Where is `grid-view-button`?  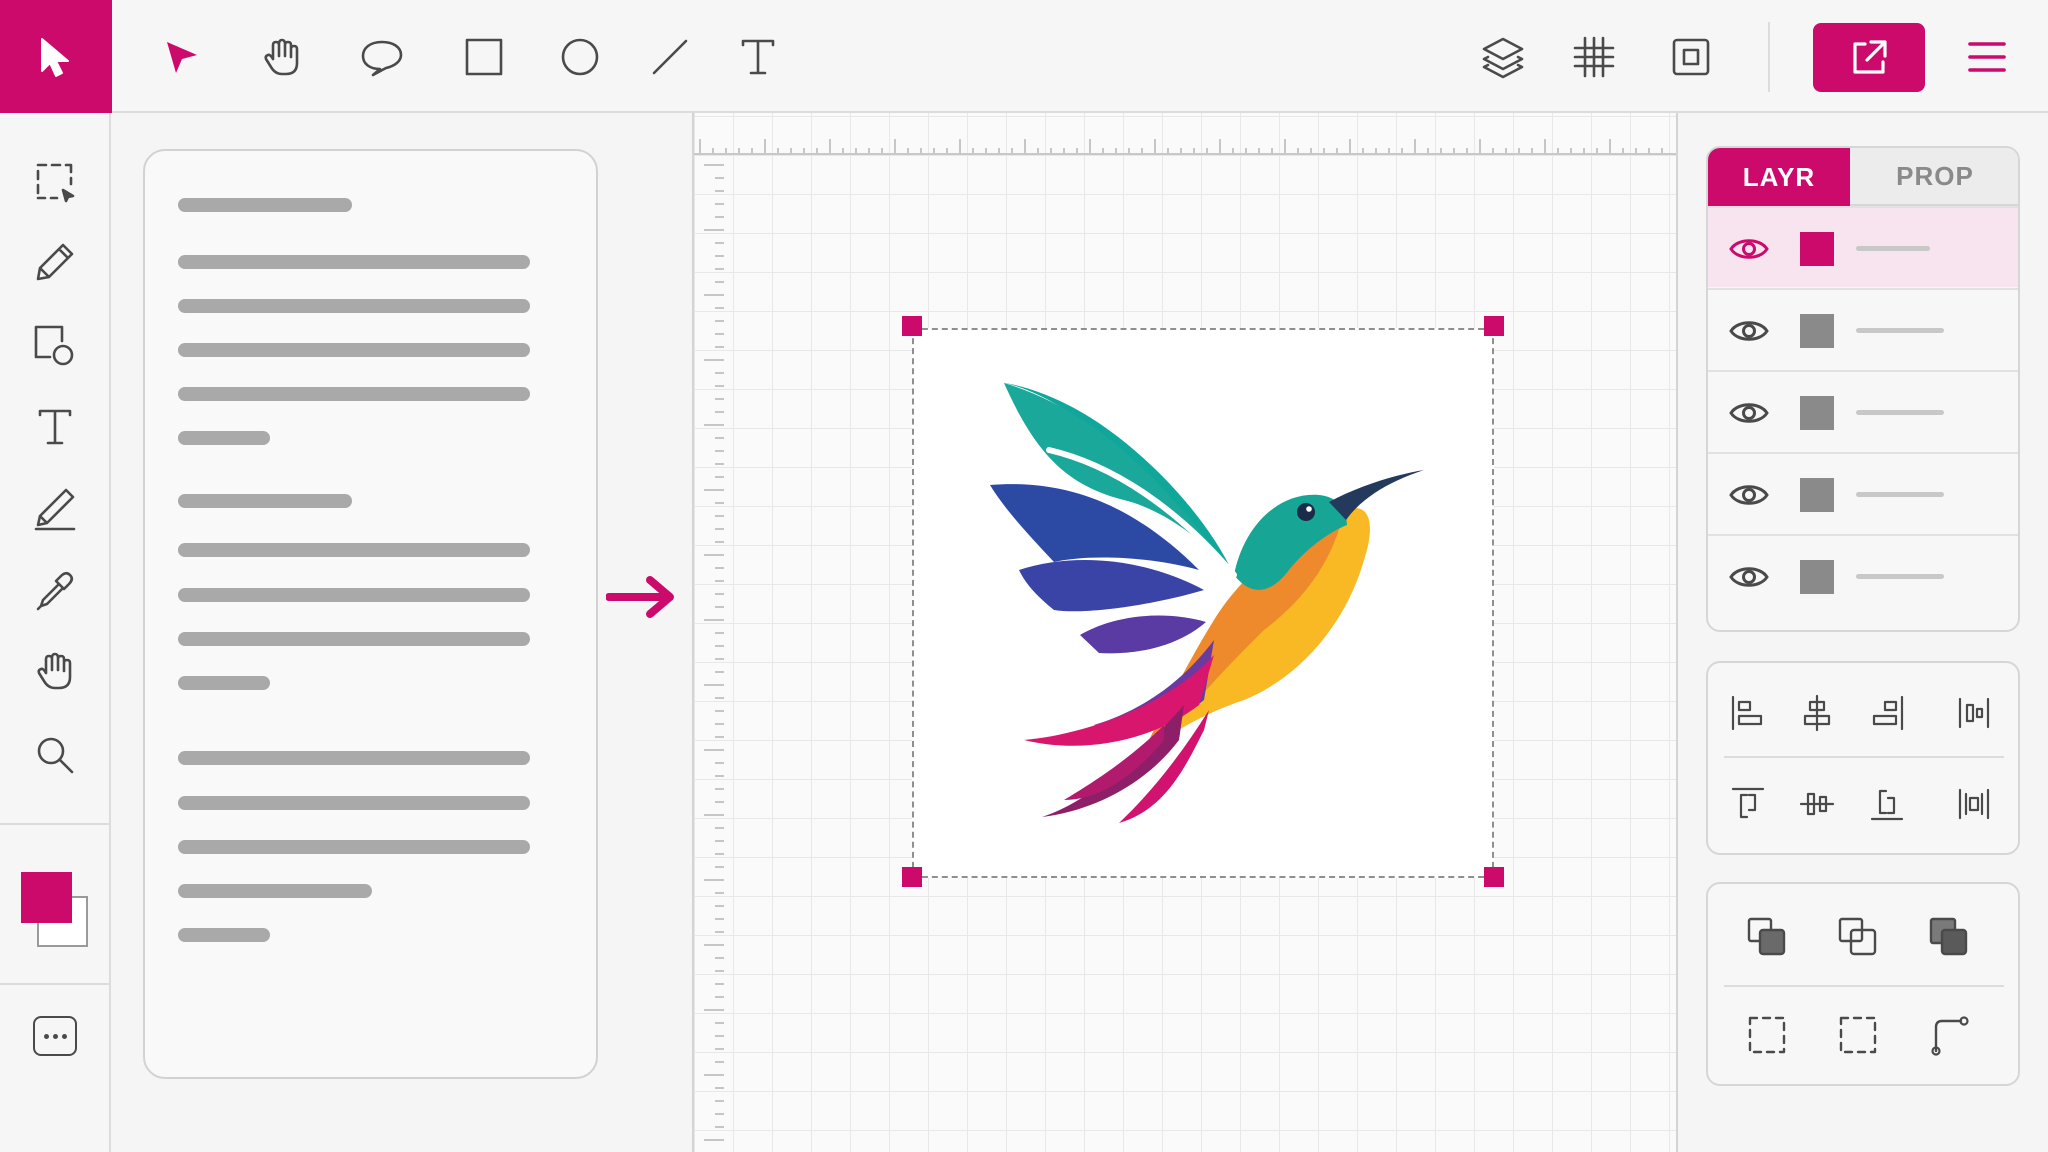
grid-view-button is located at coordinates (1594, 57).